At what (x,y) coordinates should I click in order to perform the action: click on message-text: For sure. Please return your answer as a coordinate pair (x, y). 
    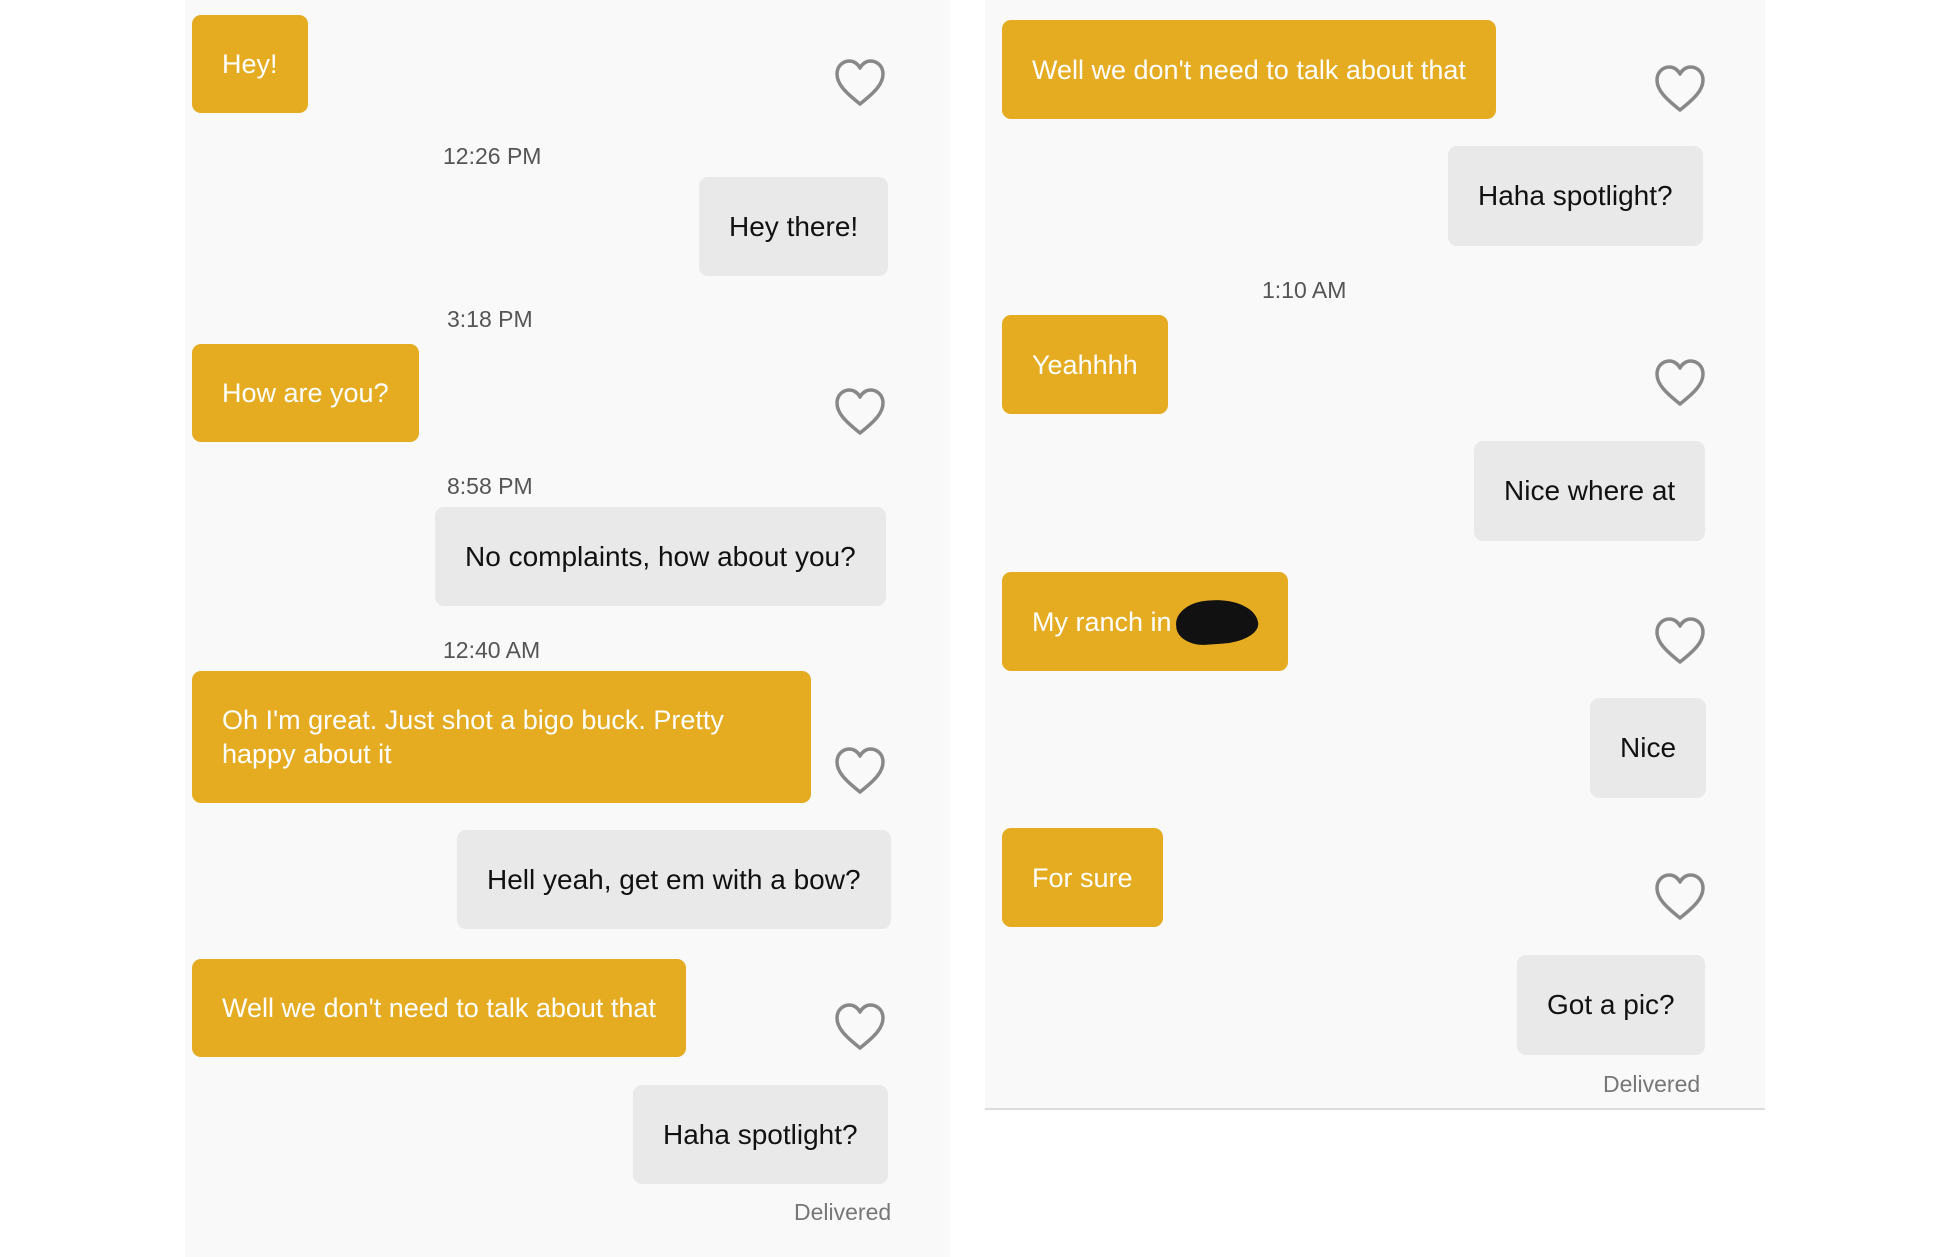
    Looking at the image, I should click on (1082, 877).